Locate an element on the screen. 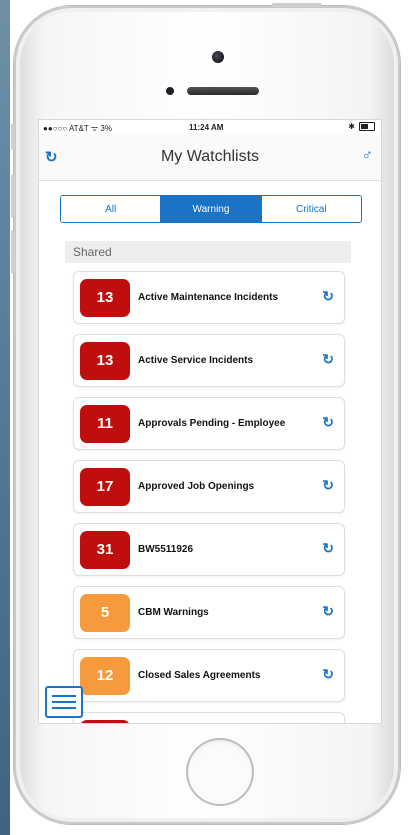 Image resolution: width=413 pixels, height=835 pixels. count-badge: 31 is located at coordinates (105, 549).